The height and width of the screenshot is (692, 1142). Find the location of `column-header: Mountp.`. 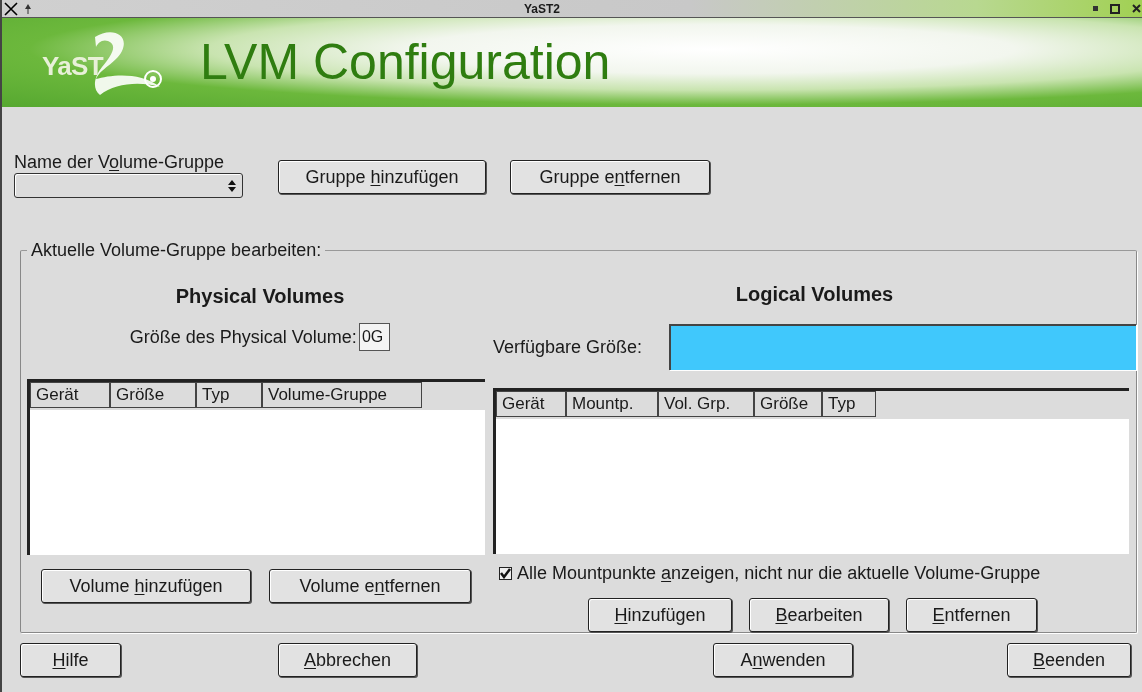

column-header: Mountp. is located at coordinates (612, 404).